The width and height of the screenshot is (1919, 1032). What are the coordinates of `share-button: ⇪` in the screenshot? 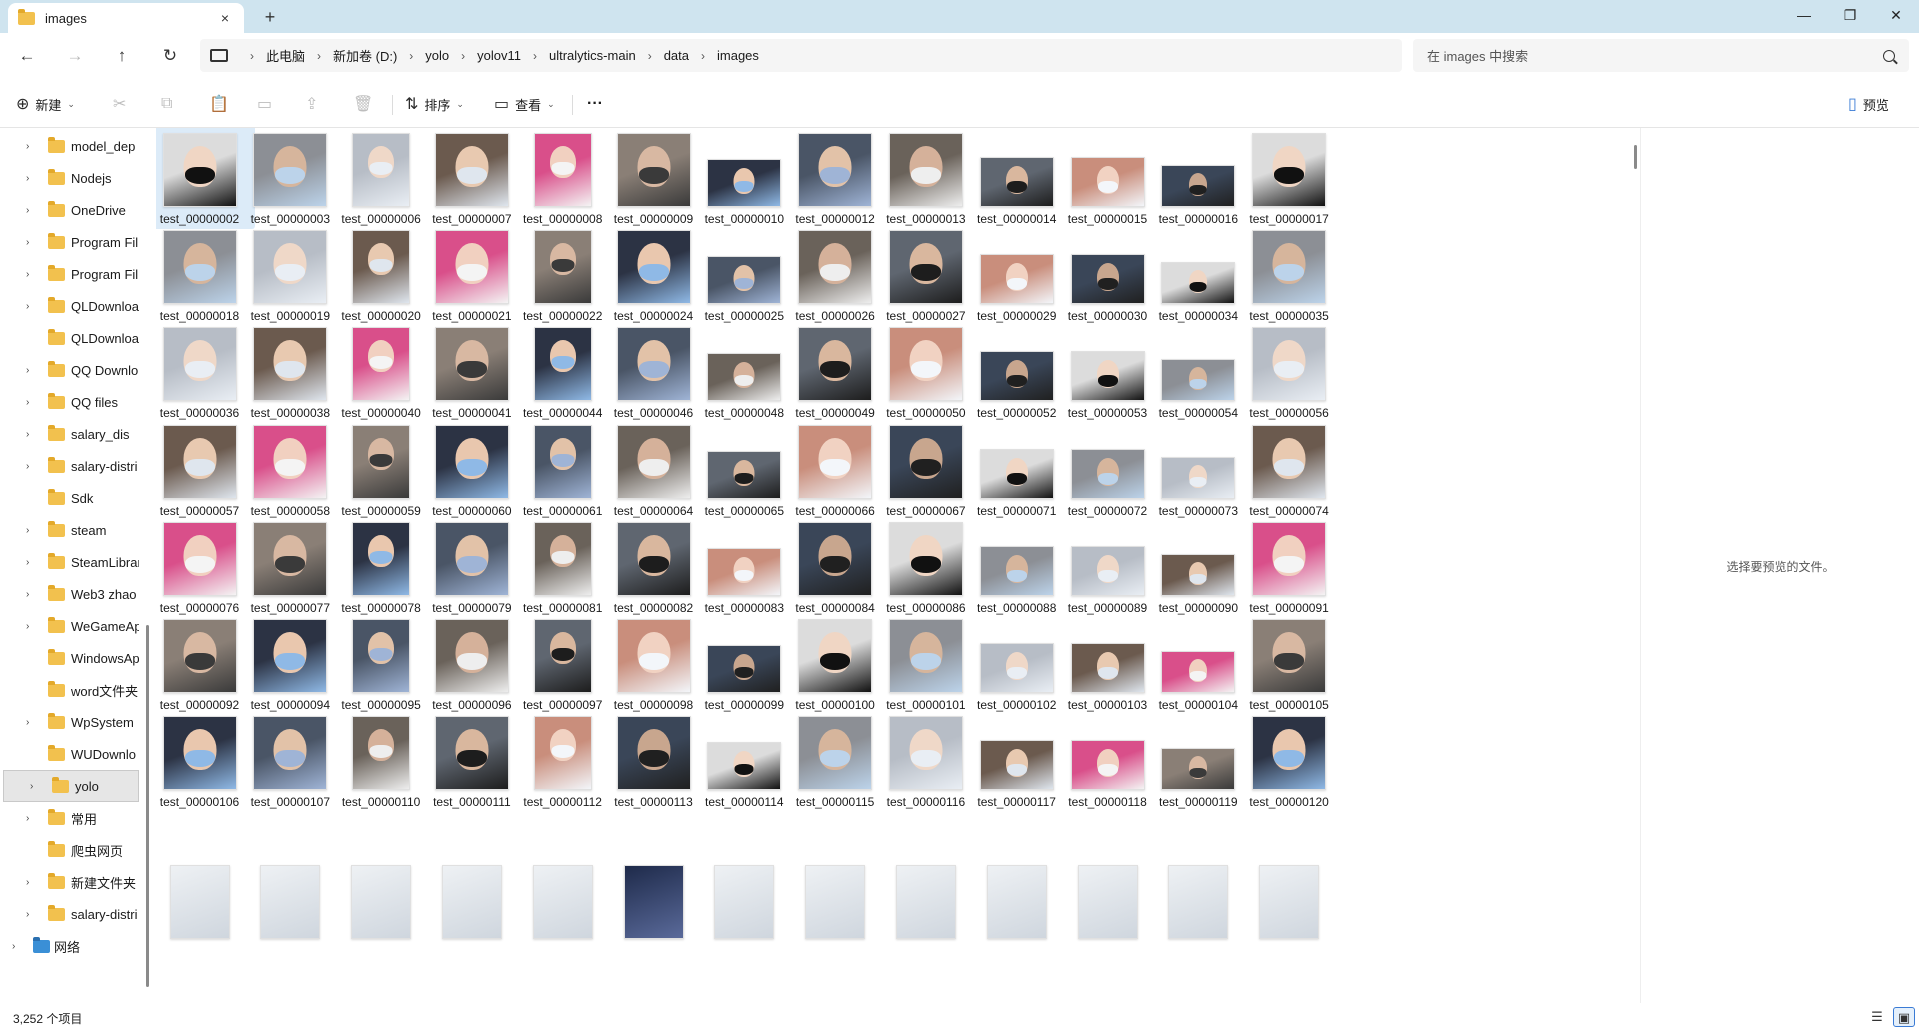 It's located at (314, 104).